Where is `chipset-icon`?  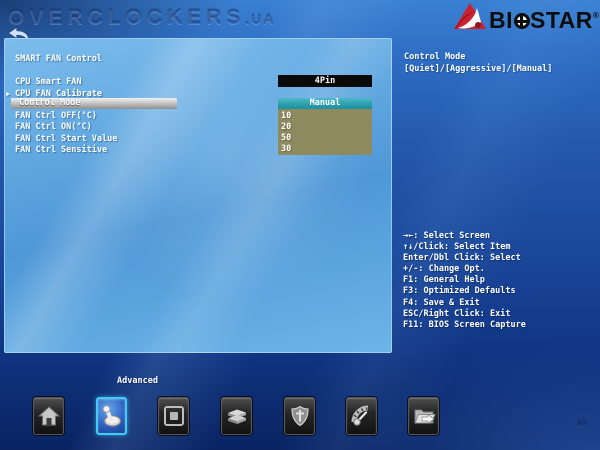 chipset-icon is located at coordinates (173, 416).